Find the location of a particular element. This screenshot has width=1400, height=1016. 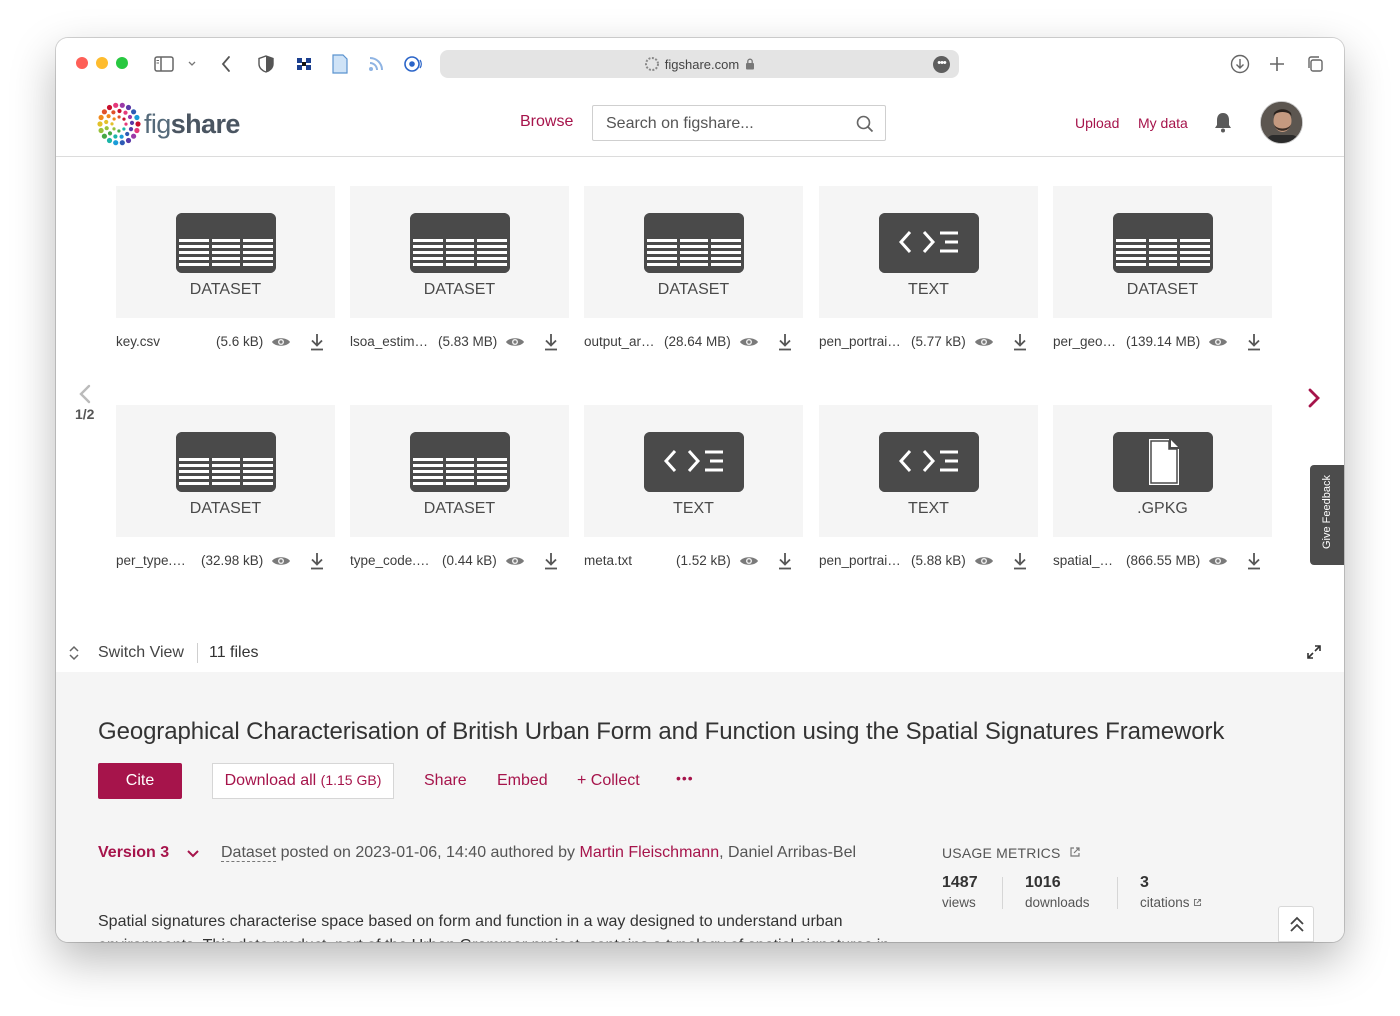

scroll-to-top-button is located at coordinates (1296, 924).